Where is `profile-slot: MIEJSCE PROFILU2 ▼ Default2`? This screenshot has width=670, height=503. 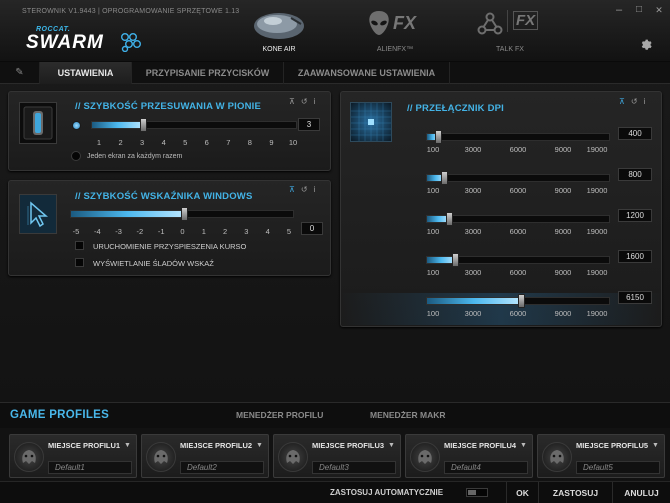
profile-slot: MIEJSCE PROFILU2 ▼ Default2 is located at coordinates (205, 456).